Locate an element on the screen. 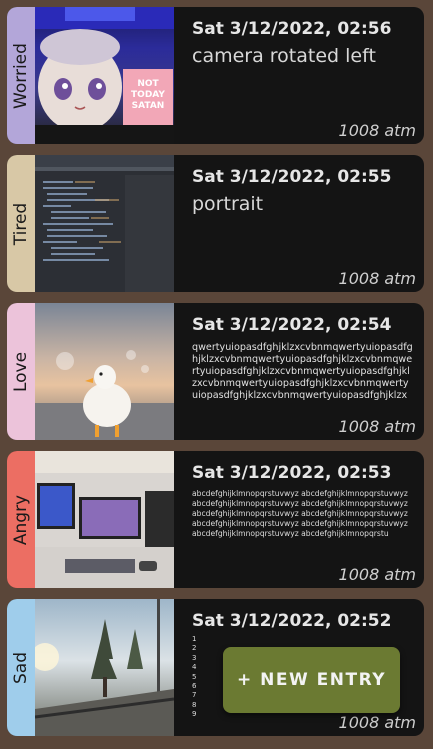  entry-photo: NOT TODAY SATAN is located at coordinates (104, 75).